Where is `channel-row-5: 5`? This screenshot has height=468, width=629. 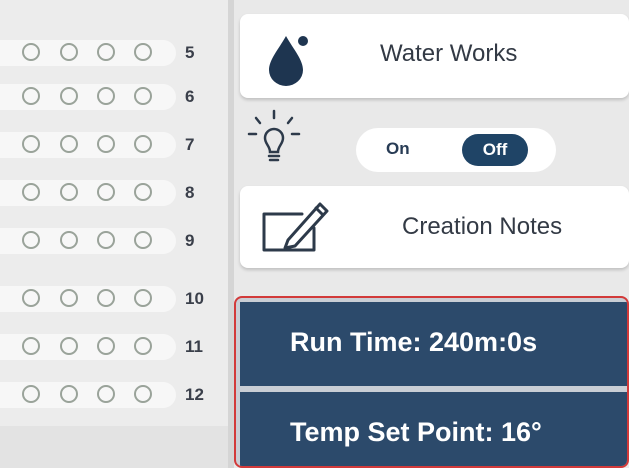
channel-row-5: 5 is located at coordinates (114, 53).